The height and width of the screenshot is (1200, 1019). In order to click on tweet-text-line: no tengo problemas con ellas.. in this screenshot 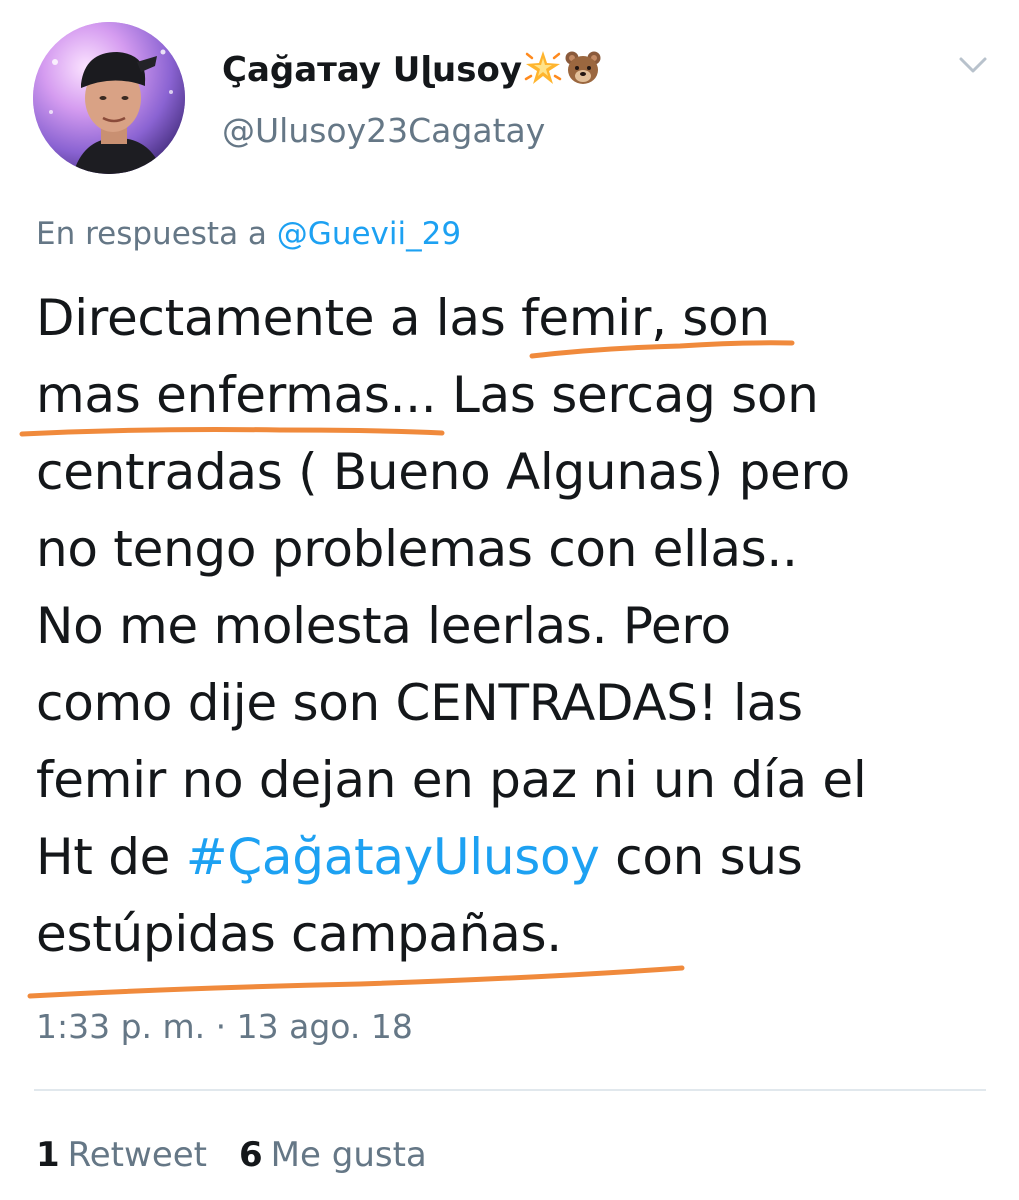, I will do `click(516, 549)`.